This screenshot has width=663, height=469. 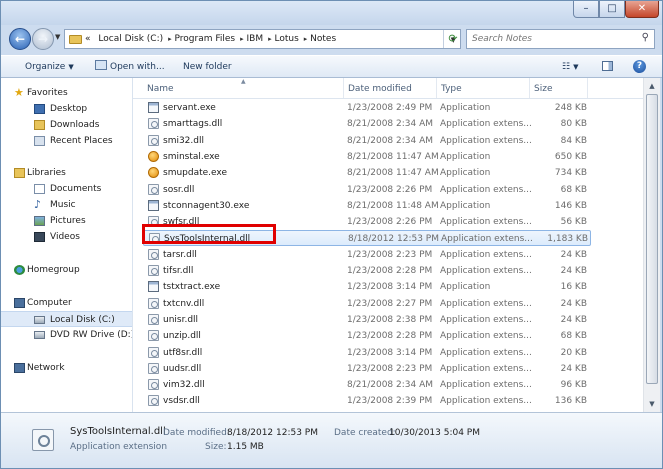 I want to click on change-view-button: ☷ ▼, so click(x=570, y=67).